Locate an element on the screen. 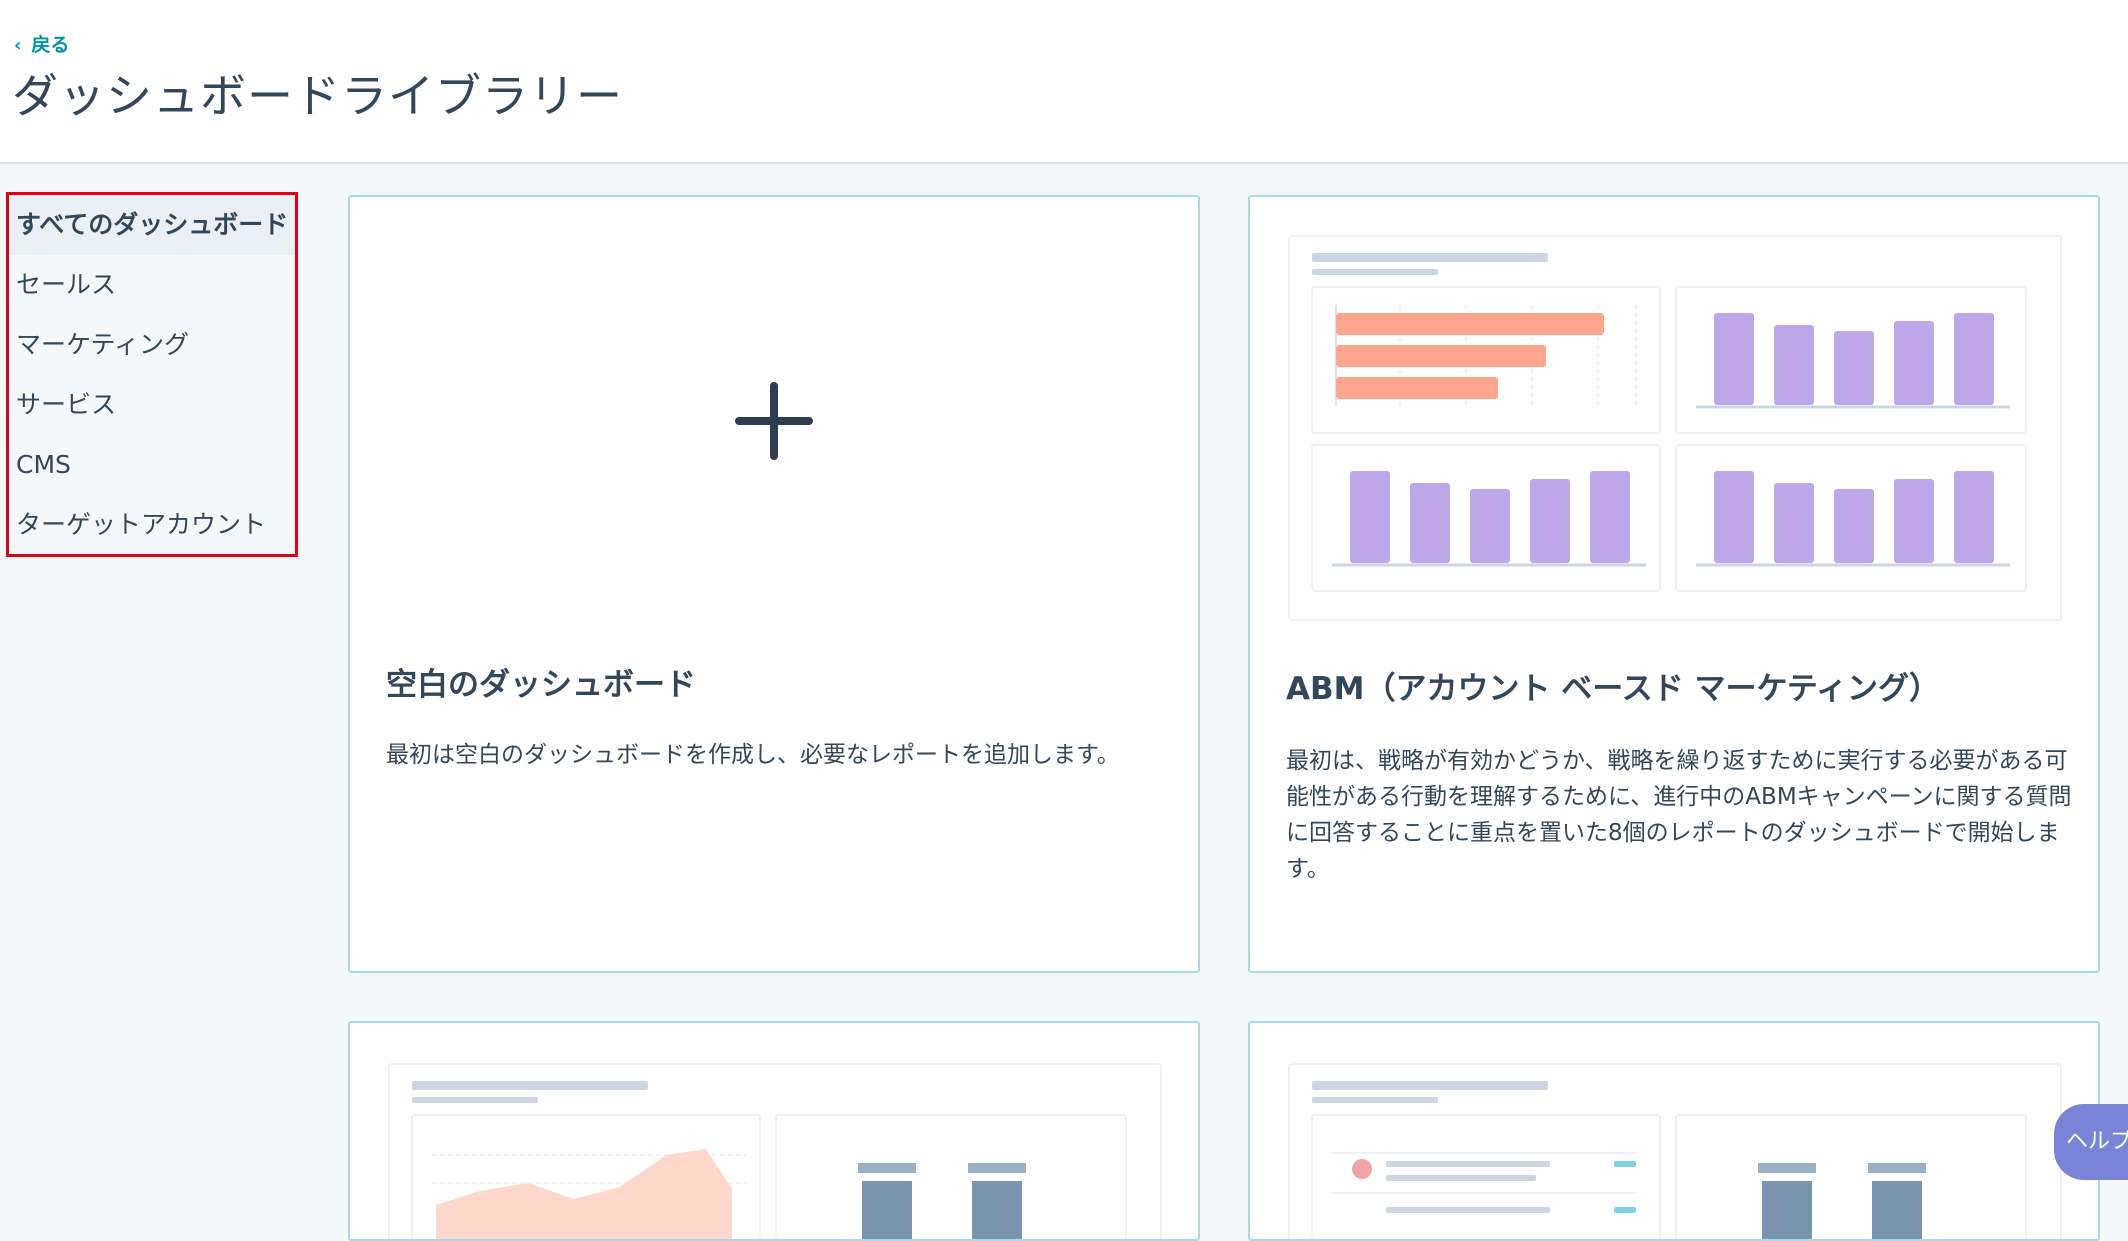 This screenshot has width=2128, height=1241. card-title: ABM（アカウント ベースド マーケティング） is located at coordinates (1613, 689).